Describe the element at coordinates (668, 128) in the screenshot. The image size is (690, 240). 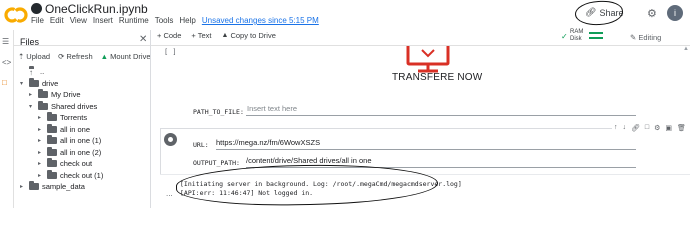
I see `mirror-icon: ▣` at that location.